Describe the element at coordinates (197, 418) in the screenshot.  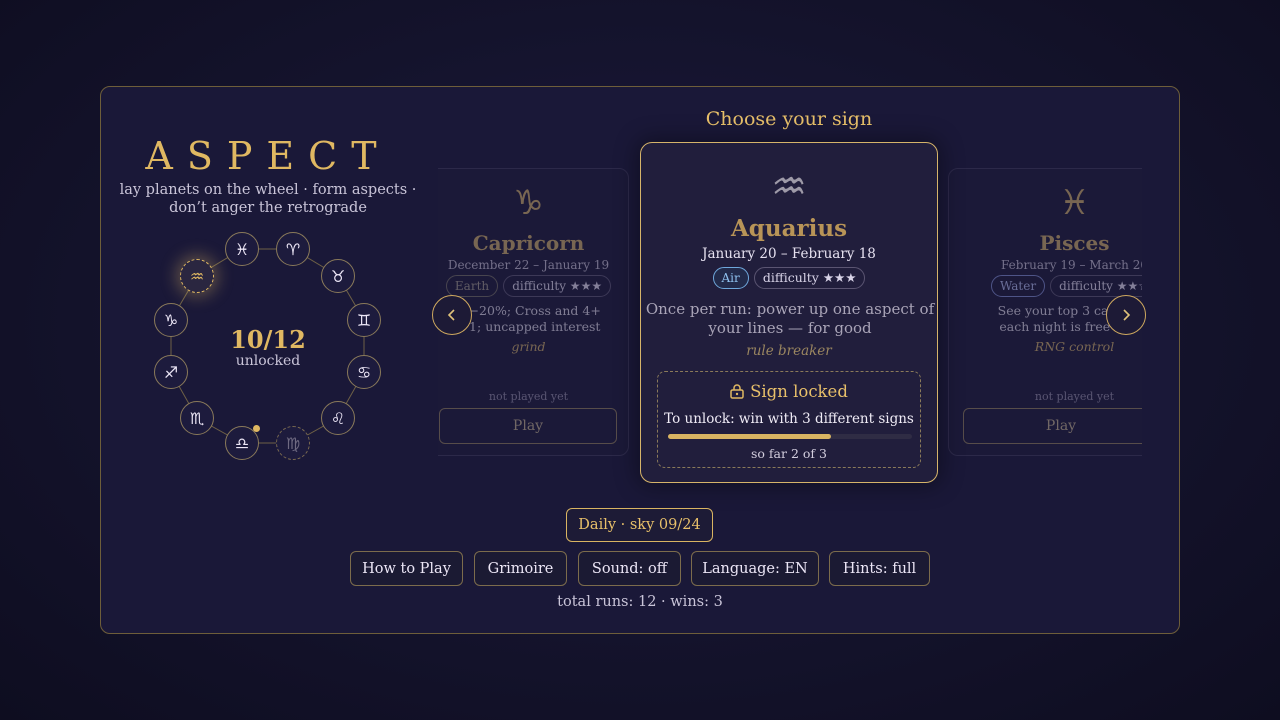
I see `scorpio-icon: ♏` at that location.